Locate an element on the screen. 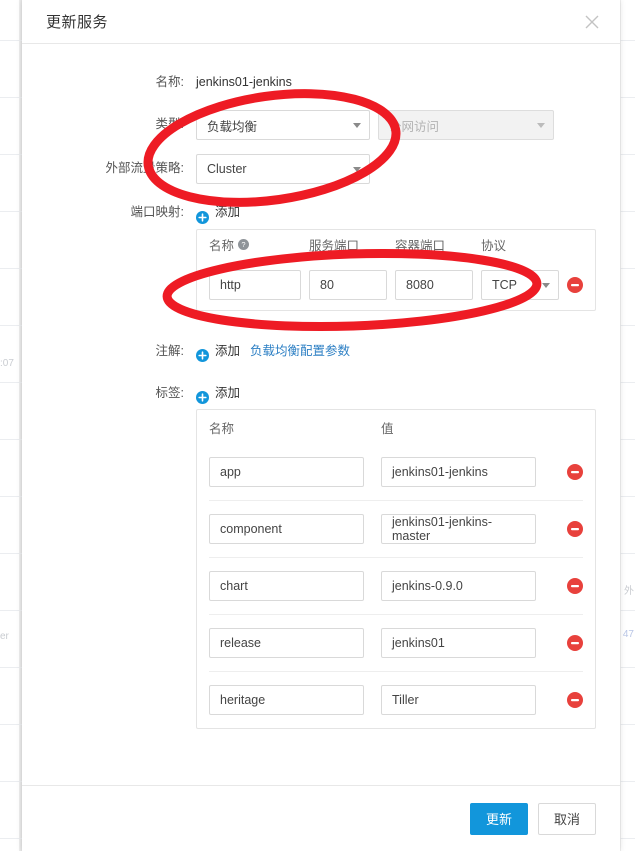  port-mapping-row: http 80 8080 TCP is located at coordinates (396, 285).